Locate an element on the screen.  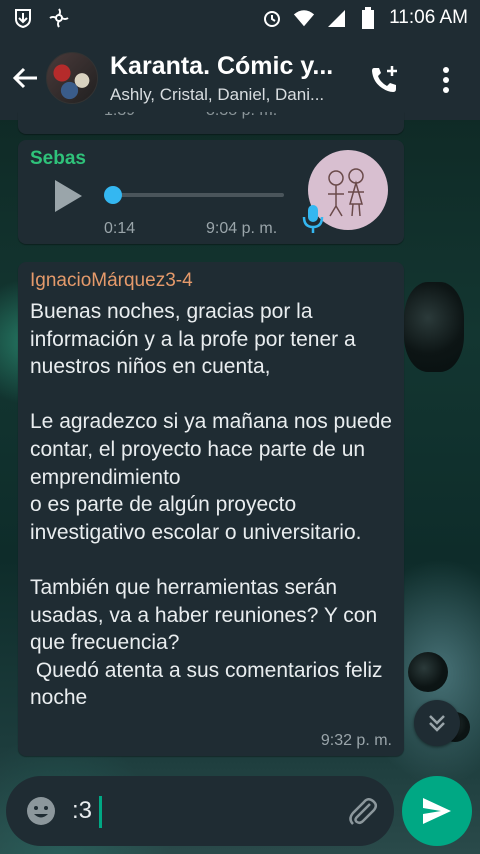
message-timestamp: 9:32 p. m. is located at coordinates (356, 740).